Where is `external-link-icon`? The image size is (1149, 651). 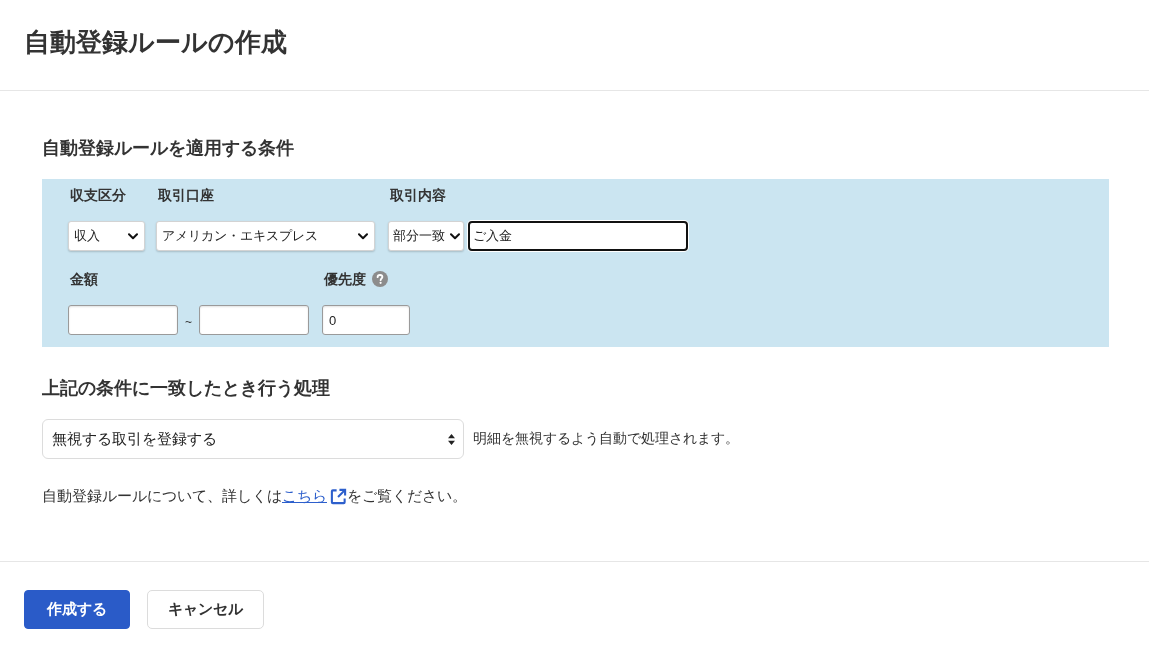
external-link-icon is located at coordinates (338, 496).